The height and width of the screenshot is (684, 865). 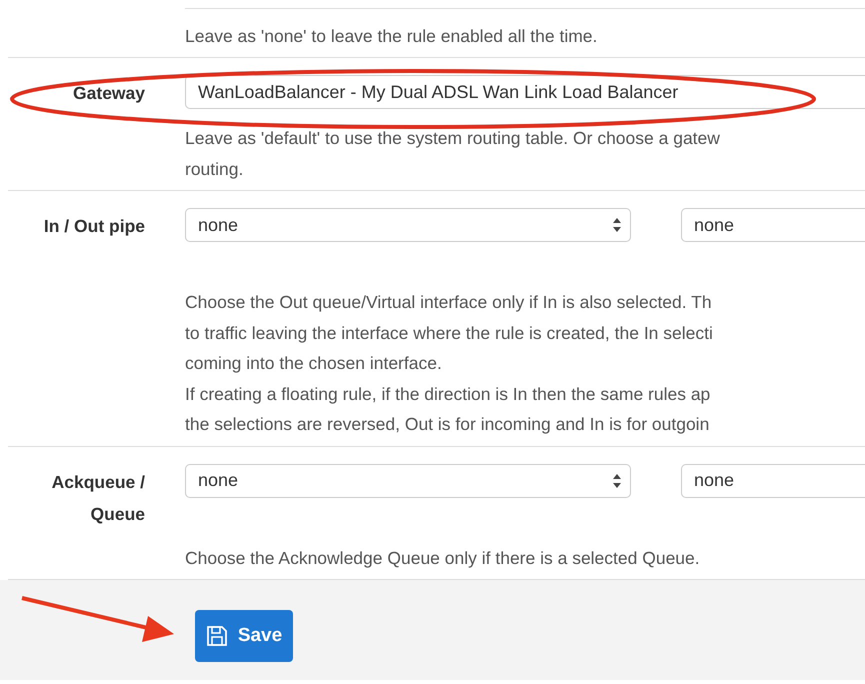 I want to click on help-text: the selections are reversed, Out is for incoming and In is for outgoin, so click(x=447, y=424).